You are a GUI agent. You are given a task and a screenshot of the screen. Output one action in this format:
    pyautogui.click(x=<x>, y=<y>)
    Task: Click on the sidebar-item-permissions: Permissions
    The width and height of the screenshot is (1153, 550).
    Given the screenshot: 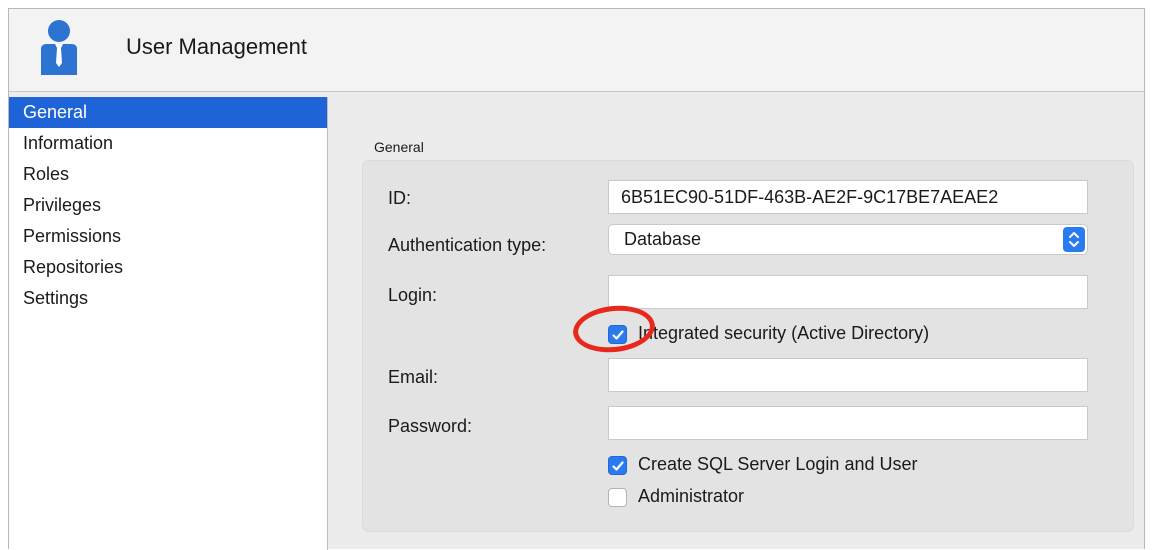 What is the action you would take?
    pyautogui.click(x=168, y=236)
    